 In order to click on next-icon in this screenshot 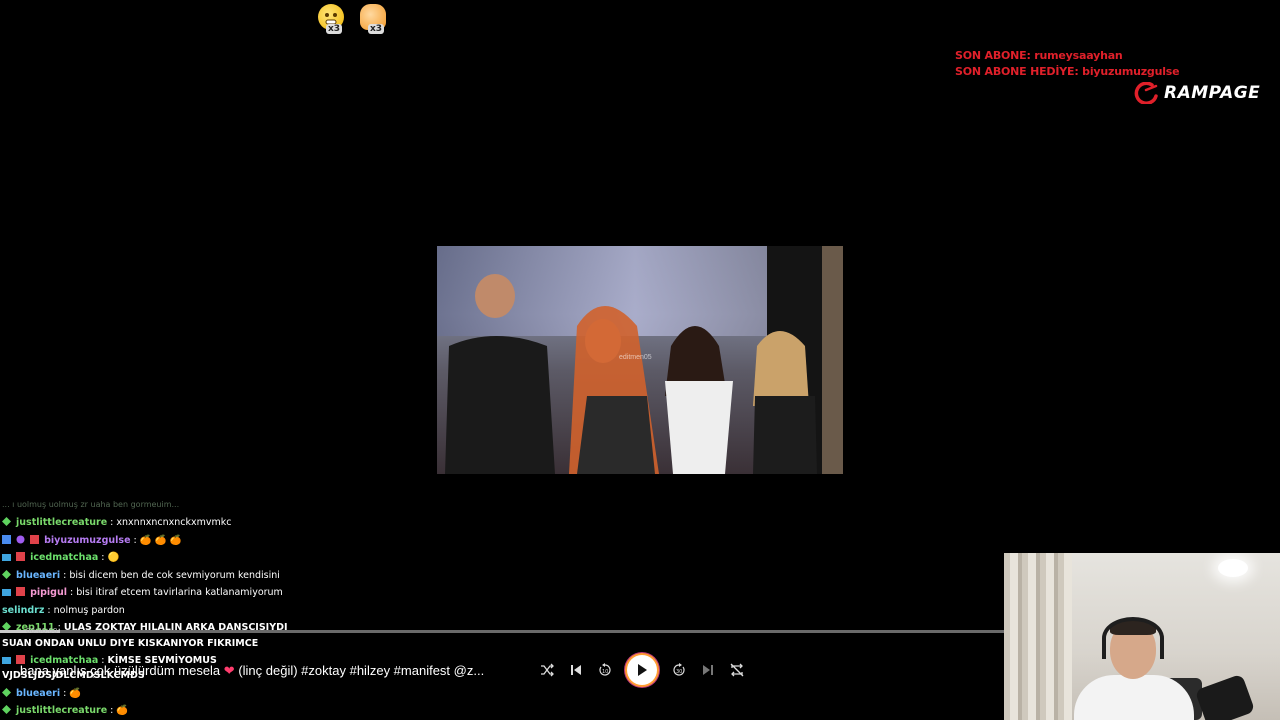, I will do `click(708, 670)`.